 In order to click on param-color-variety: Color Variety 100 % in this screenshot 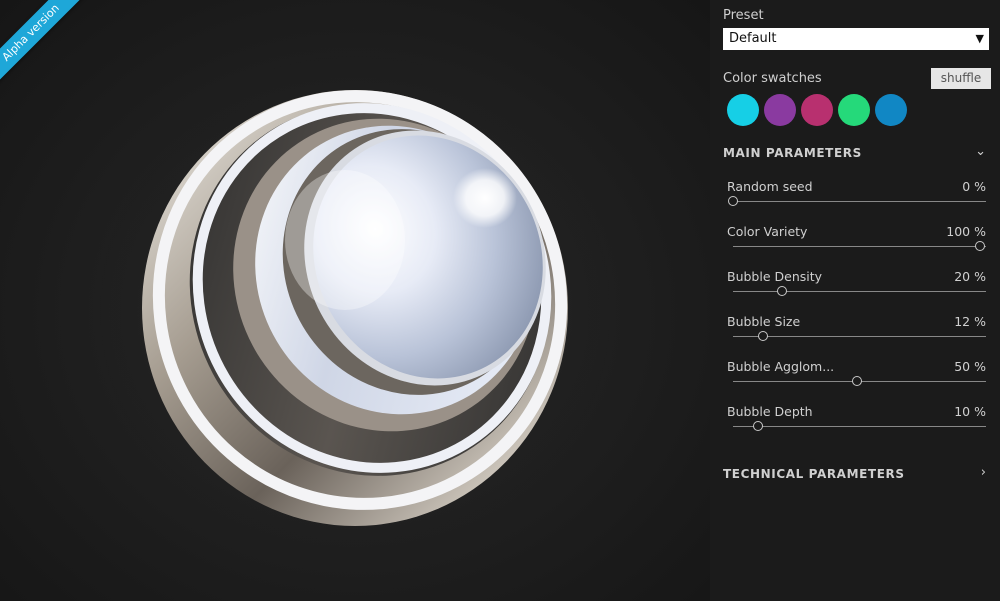, I will do `click(856, 246)`.